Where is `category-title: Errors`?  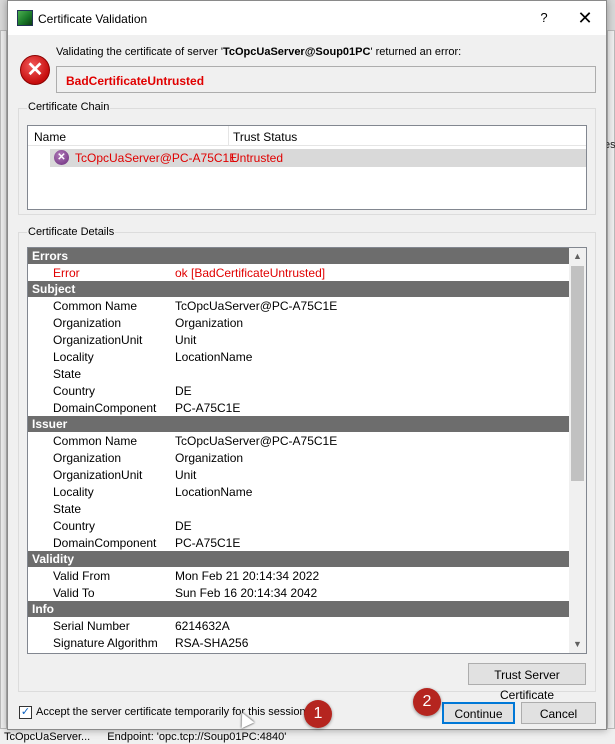 category-title: Errors is located at coordinates (50, 256).